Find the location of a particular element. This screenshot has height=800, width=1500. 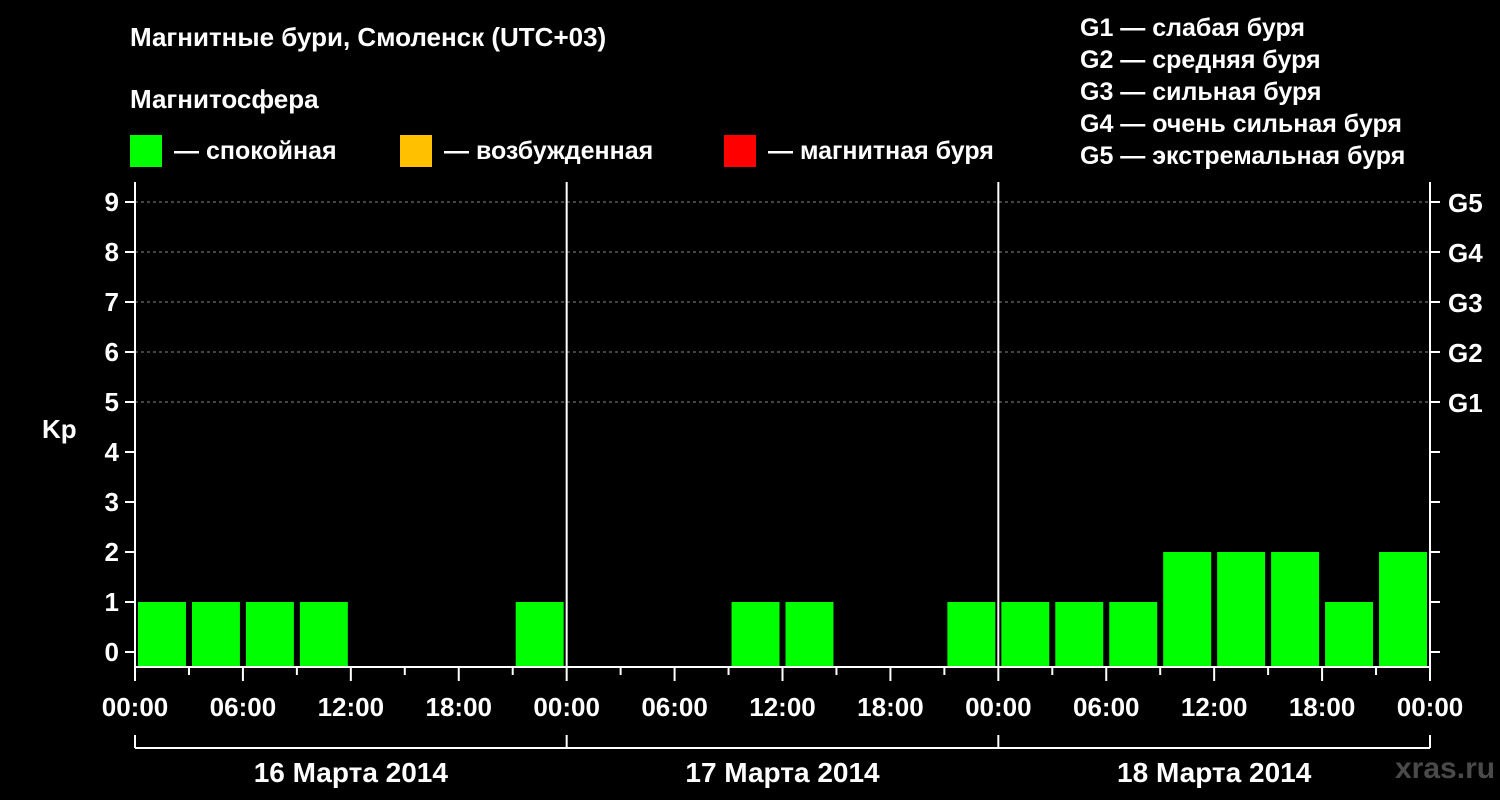

y-tick-label: 4 is located at coordinates (112, 452).